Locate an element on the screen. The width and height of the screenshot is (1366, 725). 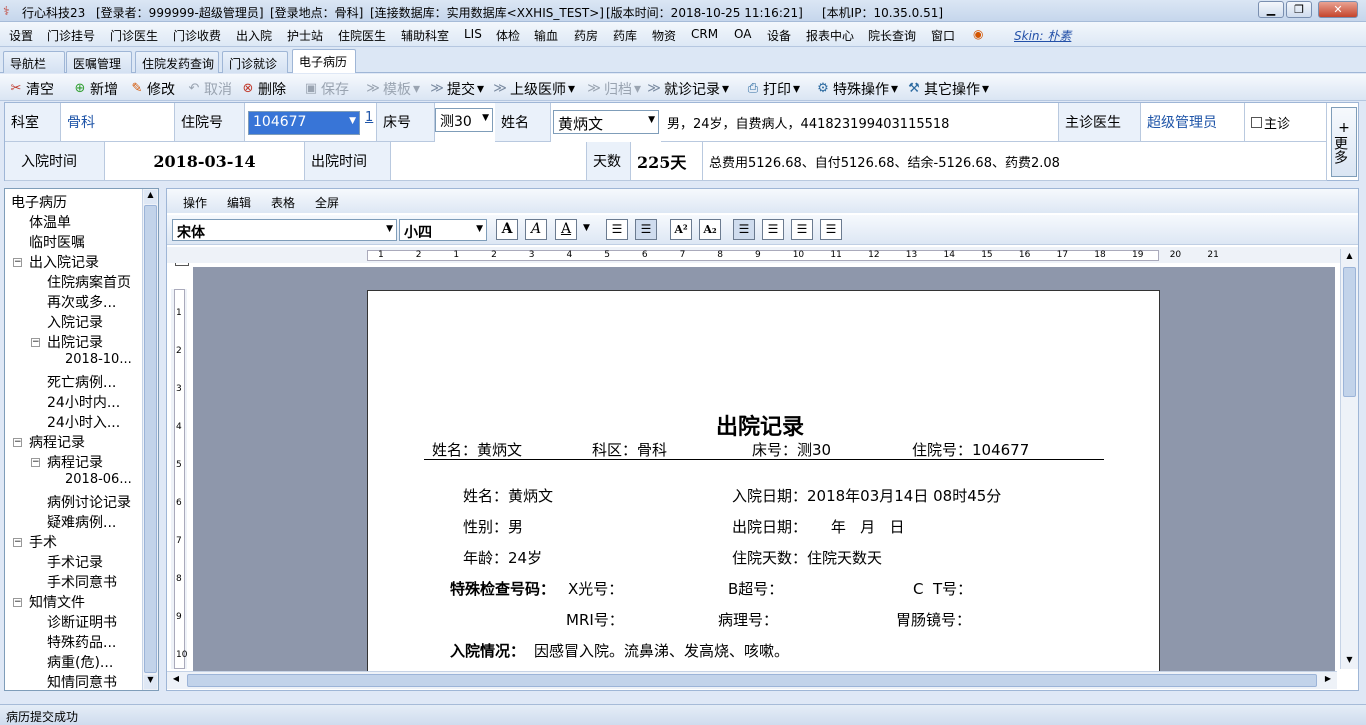
tab-3: 门诊就诊 is located at coordinates (255, 62).